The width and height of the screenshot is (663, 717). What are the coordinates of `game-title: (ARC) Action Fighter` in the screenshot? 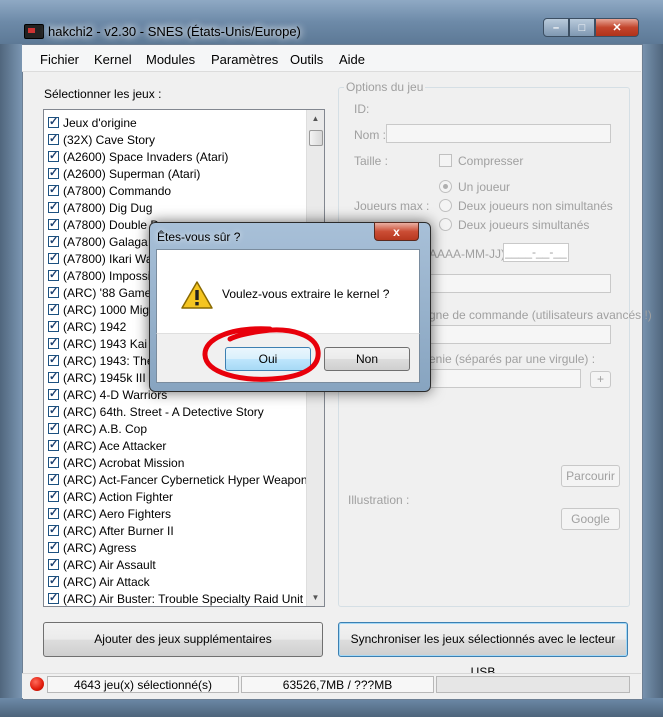 It's located at (118, 496).